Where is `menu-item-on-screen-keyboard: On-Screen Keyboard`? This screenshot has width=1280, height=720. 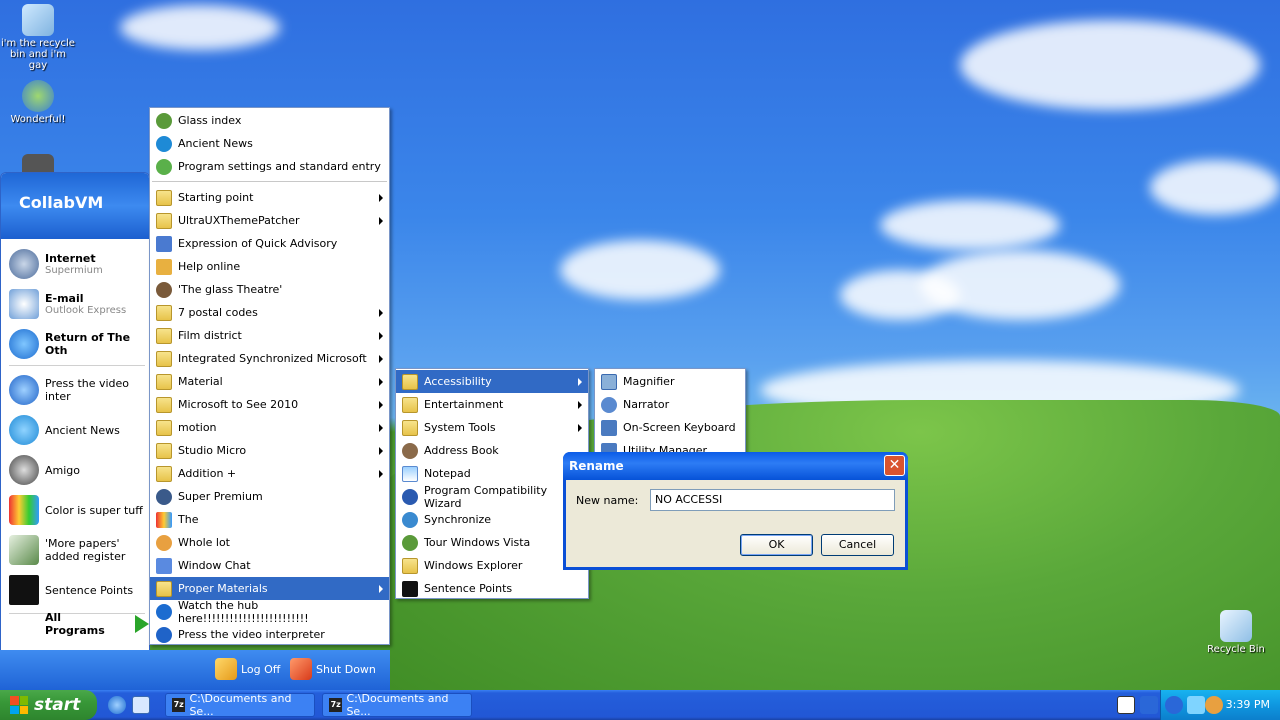
menu-item-on-screen-keyboard: On-Screen Keyboard is located at coordinates (670, 427).